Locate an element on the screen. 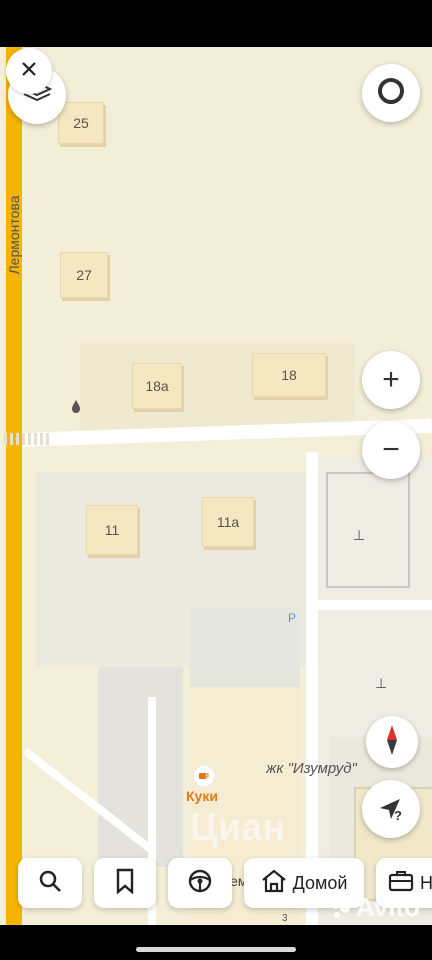  small-label: 3 is located at coordinates (285, 918).